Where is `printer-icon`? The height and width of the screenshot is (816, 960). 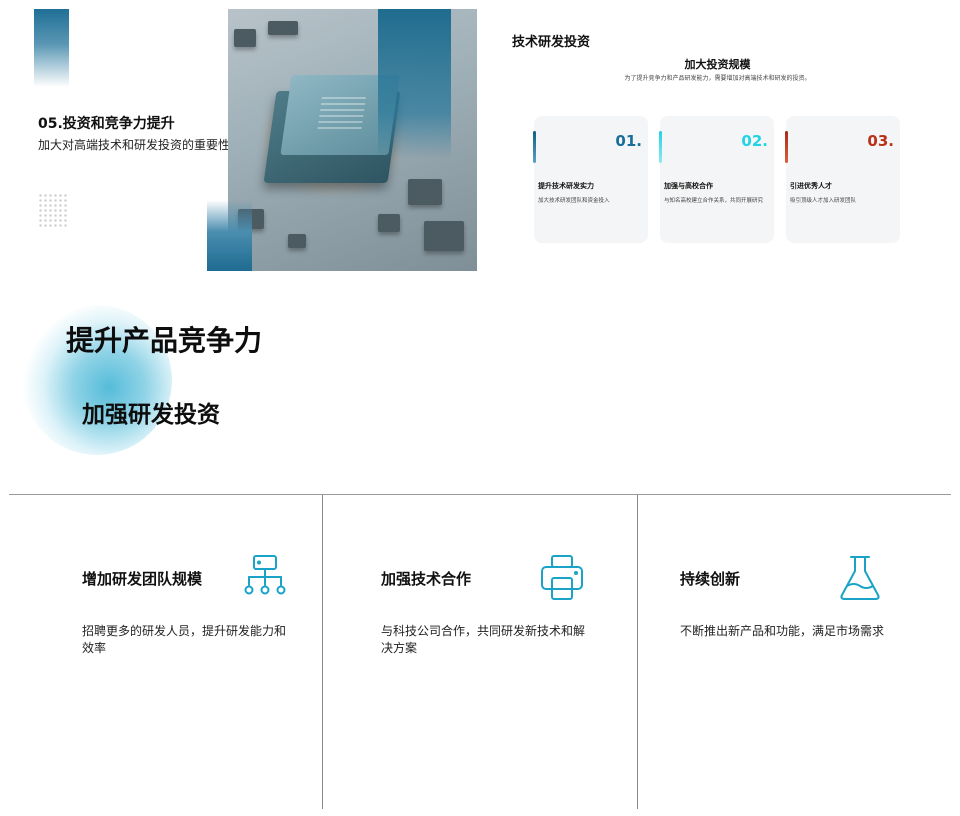
printer-icon is located at coordinates (562, 577).